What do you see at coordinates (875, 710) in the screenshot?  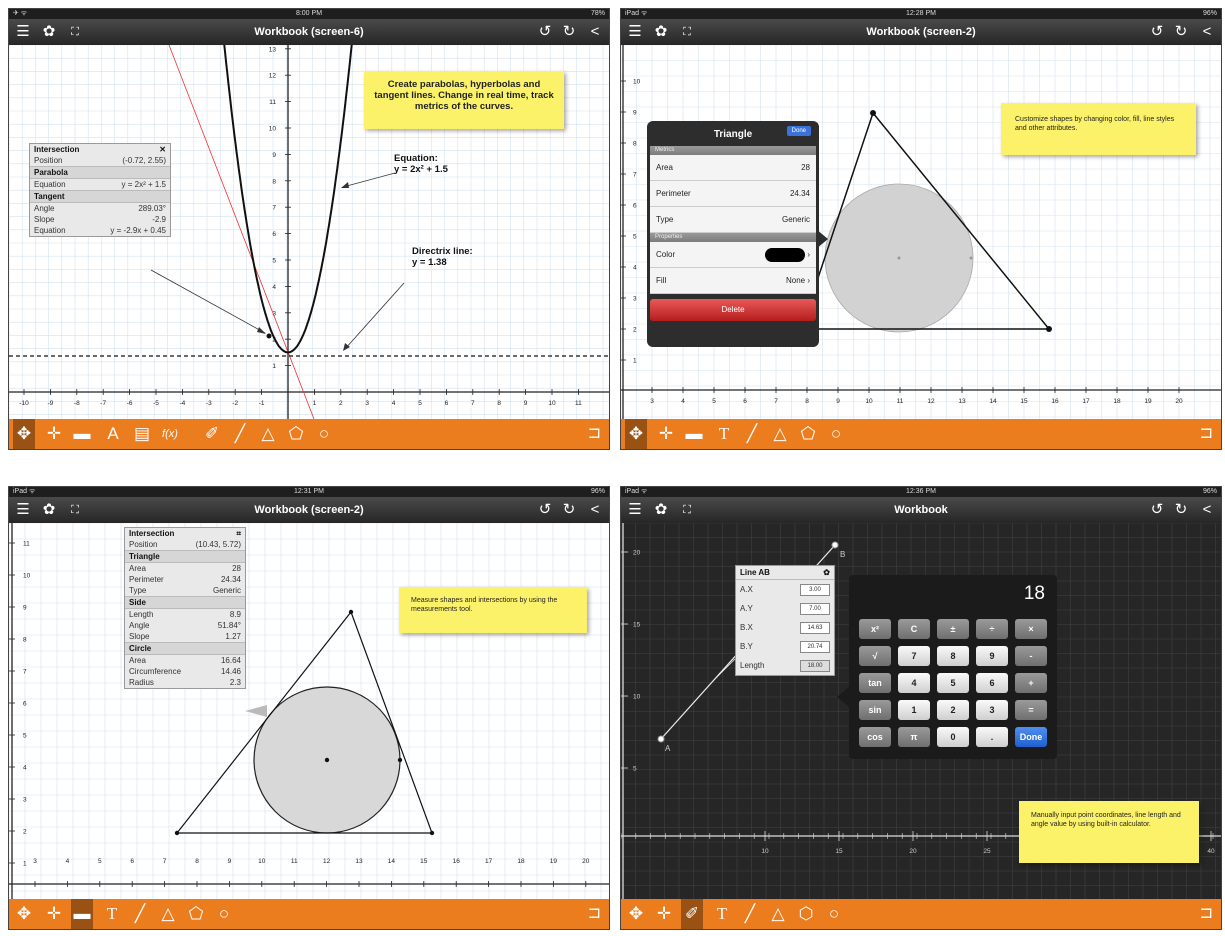 I see `calc-key: sin` at bounding box center [875, 710].